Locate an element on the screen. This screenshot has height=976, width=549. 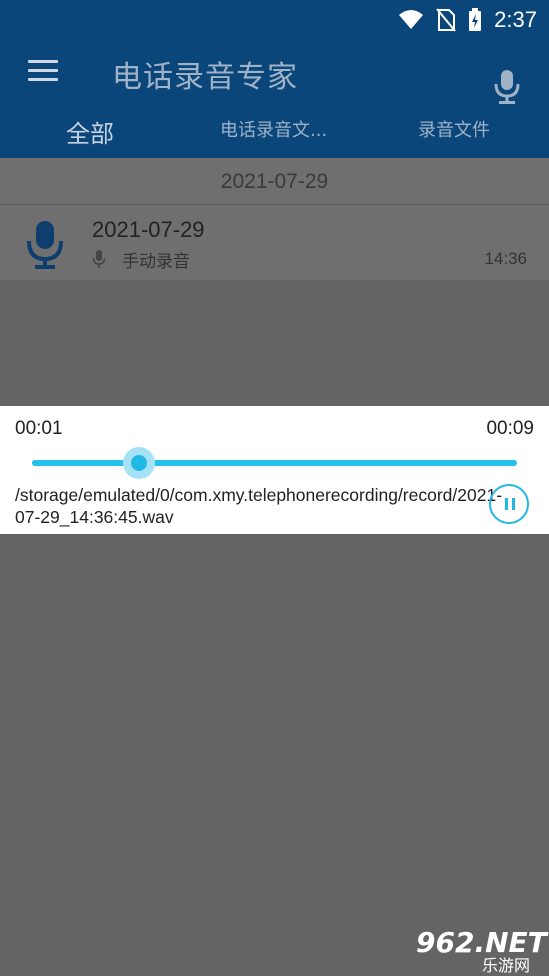
wifi-icon is located at coordinates (411, 19).